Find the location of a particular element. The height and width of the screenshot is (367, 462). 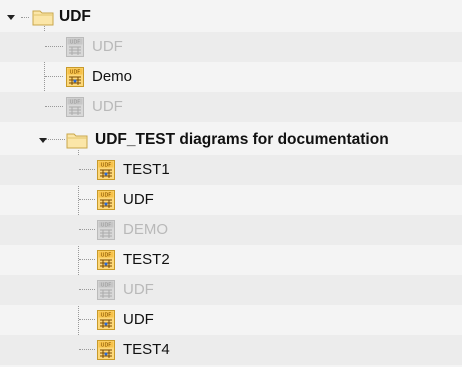

tree-node-label: TEST1 is located at coordinates (146, 169).